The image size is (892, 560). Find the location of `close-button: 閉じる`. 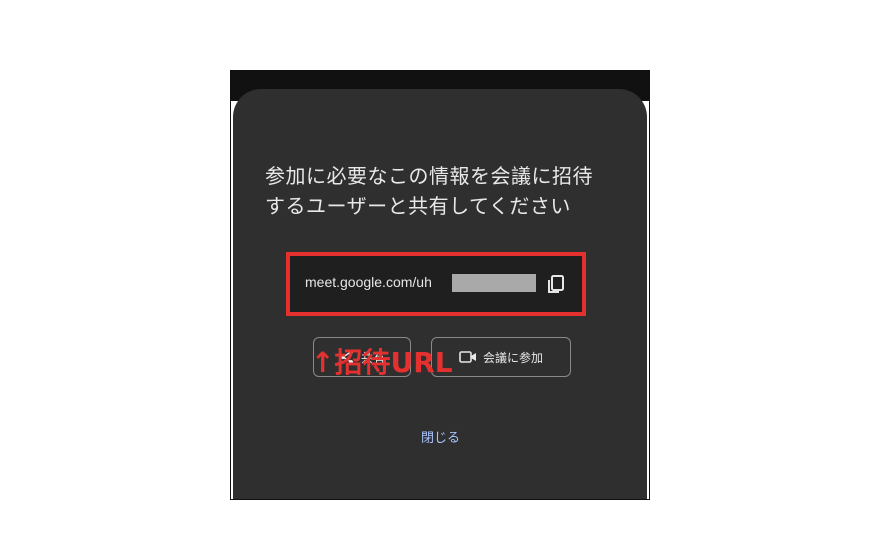

close-button: 閉じる is located at coordinates (440, 436).